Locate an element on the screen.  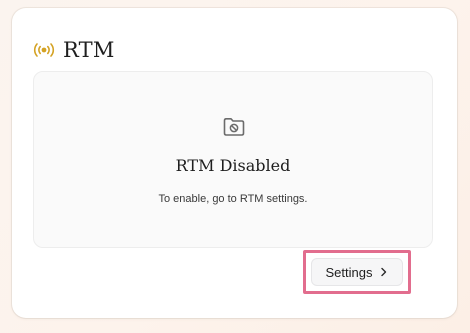
card-header: RTM is located at coordinates (74, 50).